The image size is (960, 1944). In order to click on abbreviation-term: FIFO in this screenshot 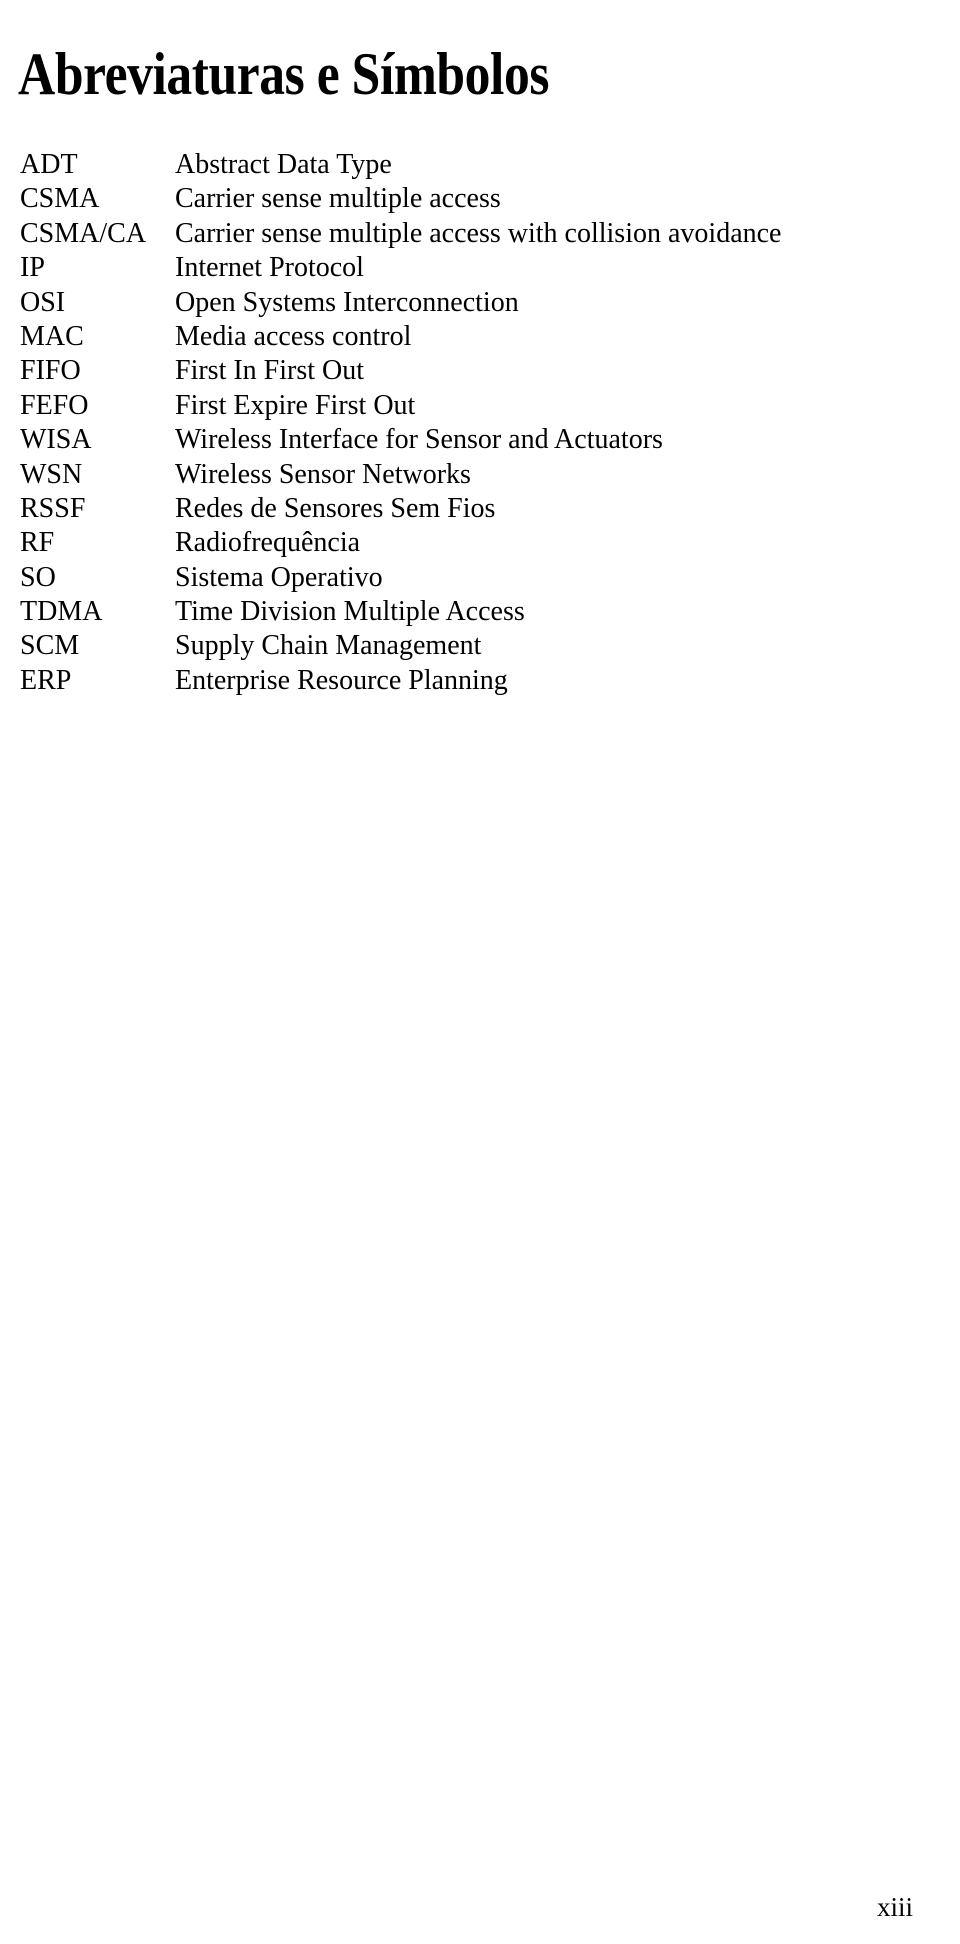, I will do `click(50, 371)`.